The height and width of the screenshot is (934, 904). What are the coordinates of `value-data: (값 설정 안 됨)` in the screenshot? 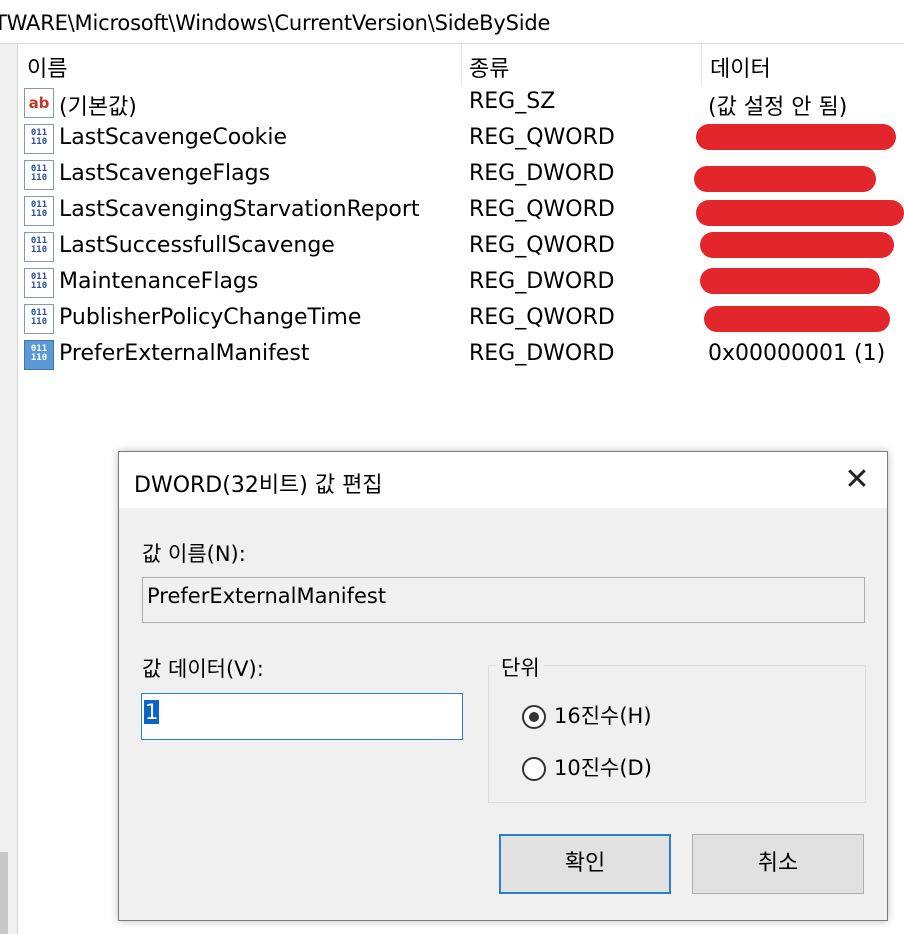 It's located at (778, 107).